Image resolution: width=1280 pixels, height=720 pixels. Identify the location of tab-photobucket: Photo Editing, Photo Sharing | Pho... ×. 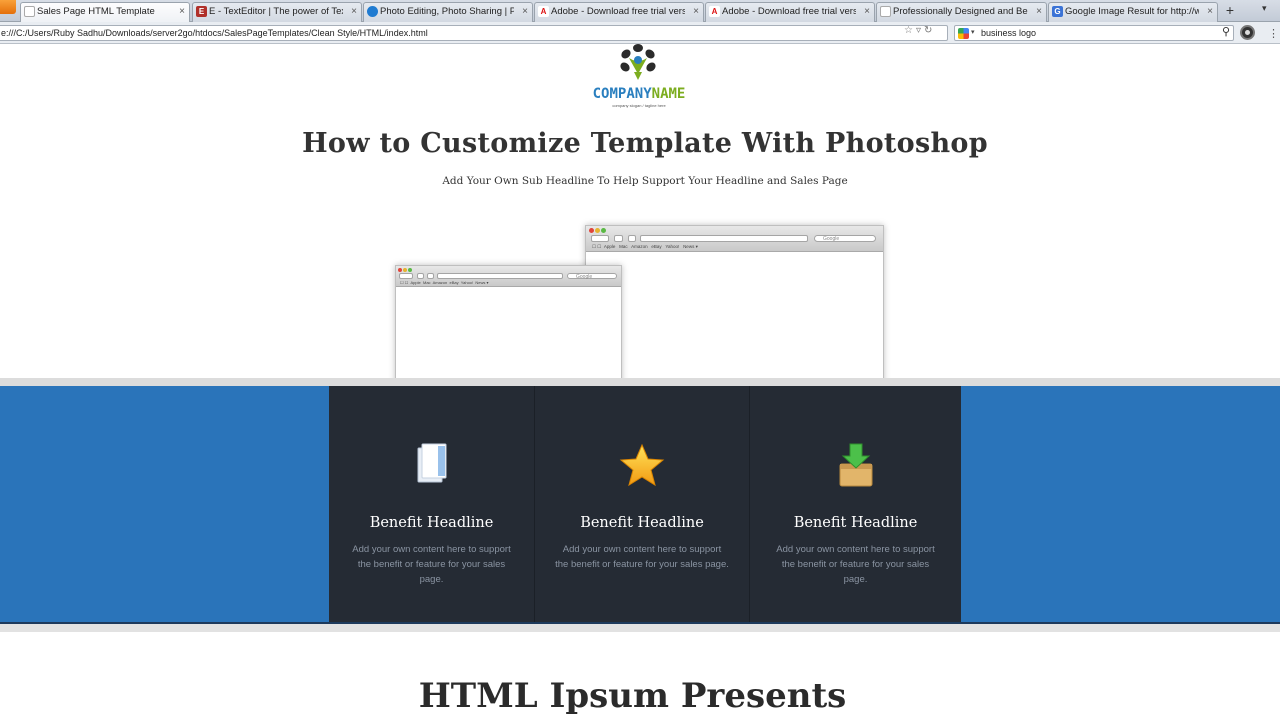
(448, 12).